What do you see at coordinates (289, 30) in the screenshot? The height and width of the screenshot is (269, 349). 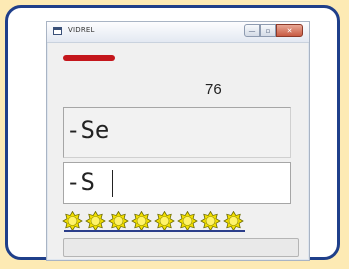 I see `close-button: ✕` at bounding box center [289, 30].